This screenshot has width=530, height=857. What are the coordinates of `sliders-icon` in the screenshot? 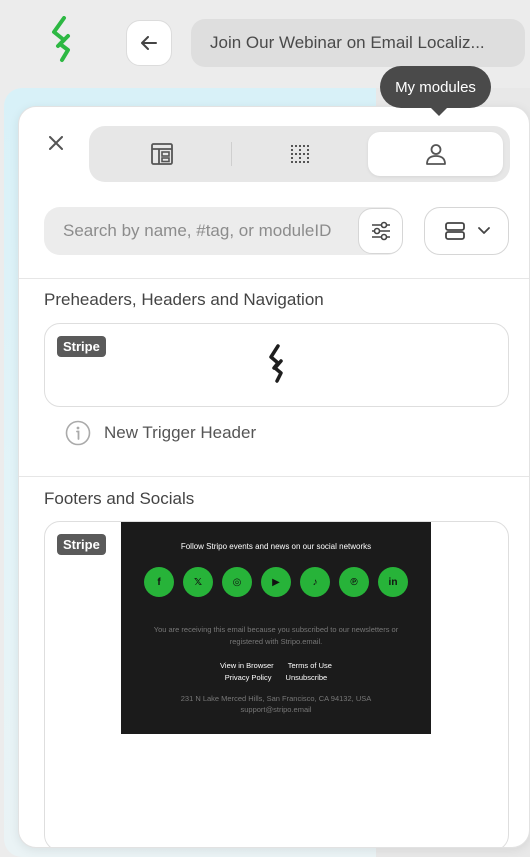 It's located at (380, 231).